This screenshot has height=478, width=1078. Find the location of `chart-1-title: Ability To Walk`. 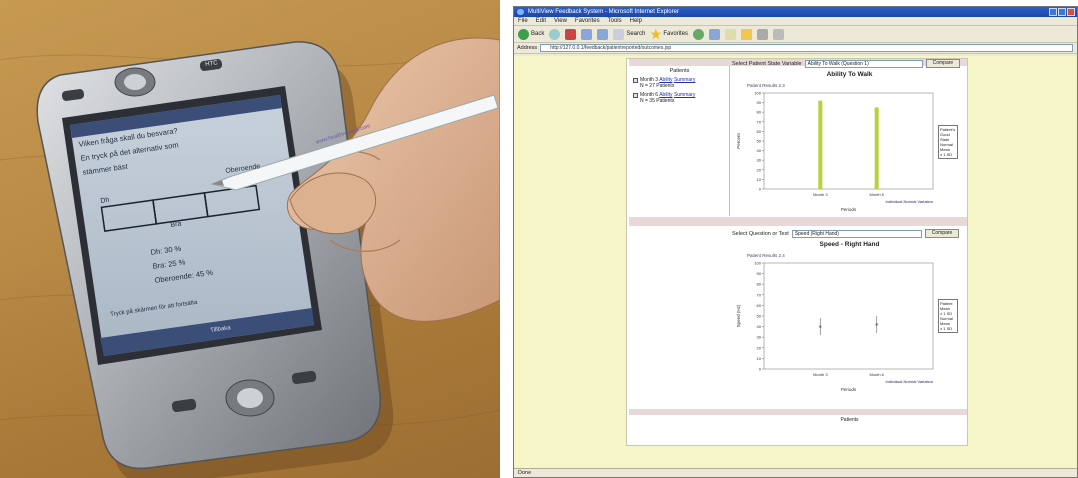

chart-1-title: Ability To Walk is located at coordinates (849, 74).